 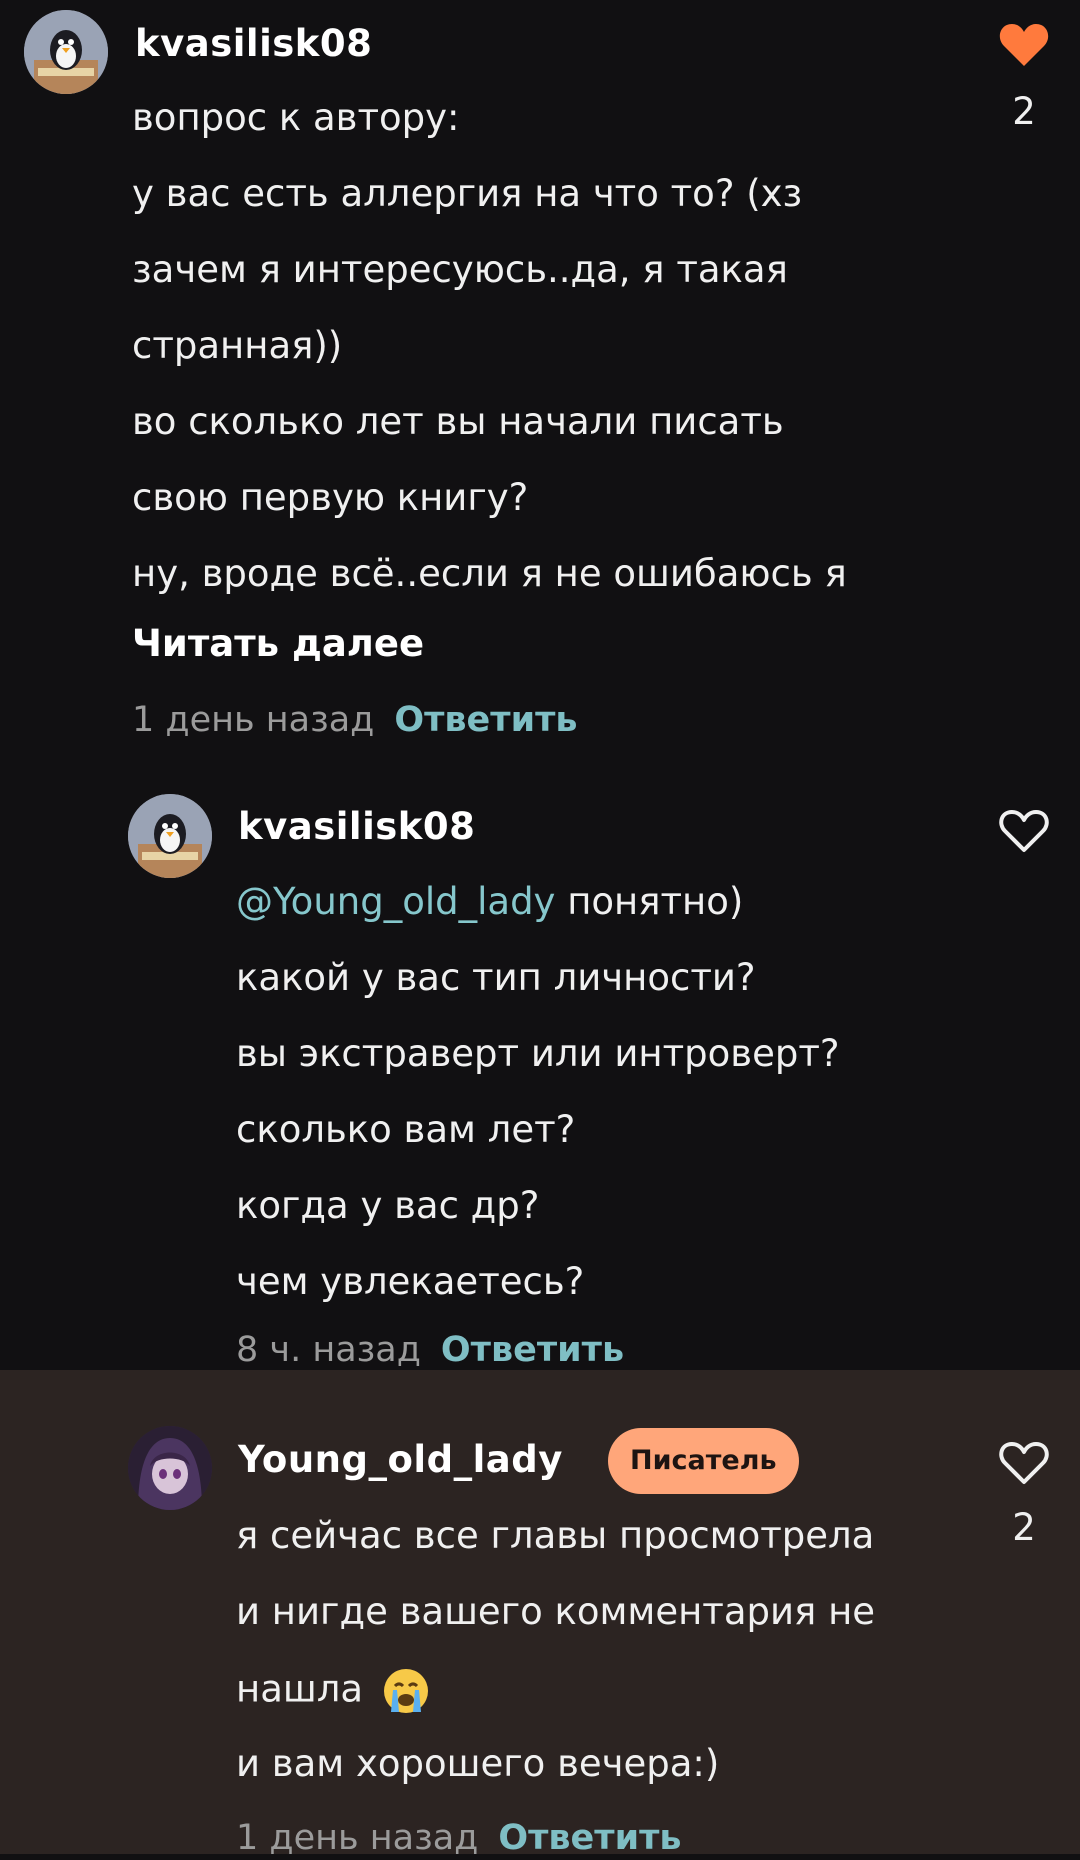 I want to click on comment-text-line: во сколько лет вы начали писать, so click(x=458, y=421).